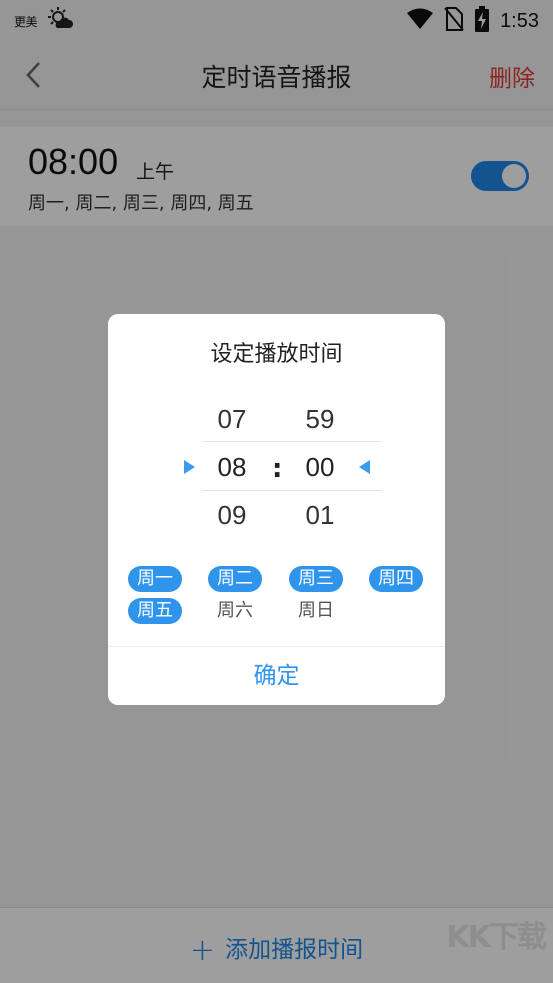 The width and height of the screenshot is (553, 983). Describe the element at coordinates (189, 467) in the screenshot. I see `selection-arrow-left-icon` at that location.